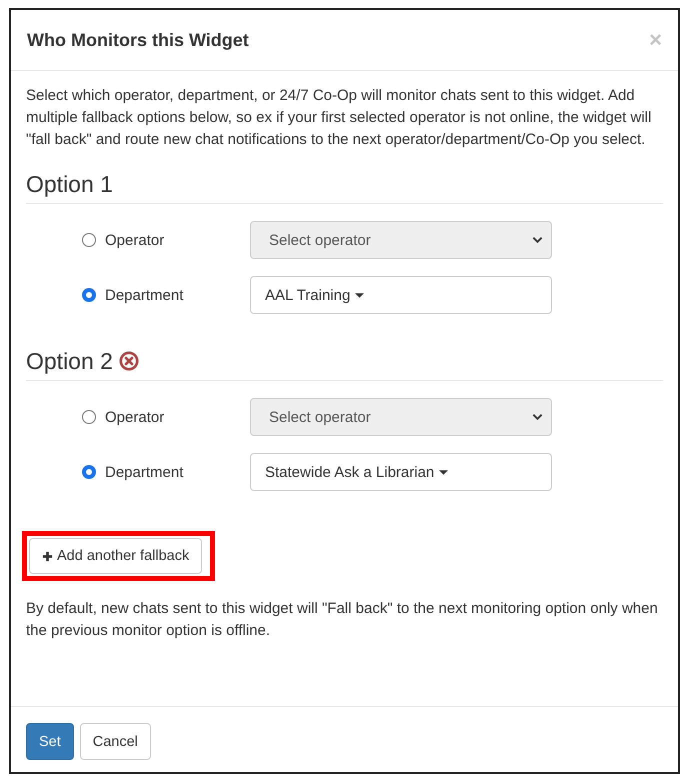 This screenshot has height=782, width=686. I want to click on remove-icon, so click(128, 361).